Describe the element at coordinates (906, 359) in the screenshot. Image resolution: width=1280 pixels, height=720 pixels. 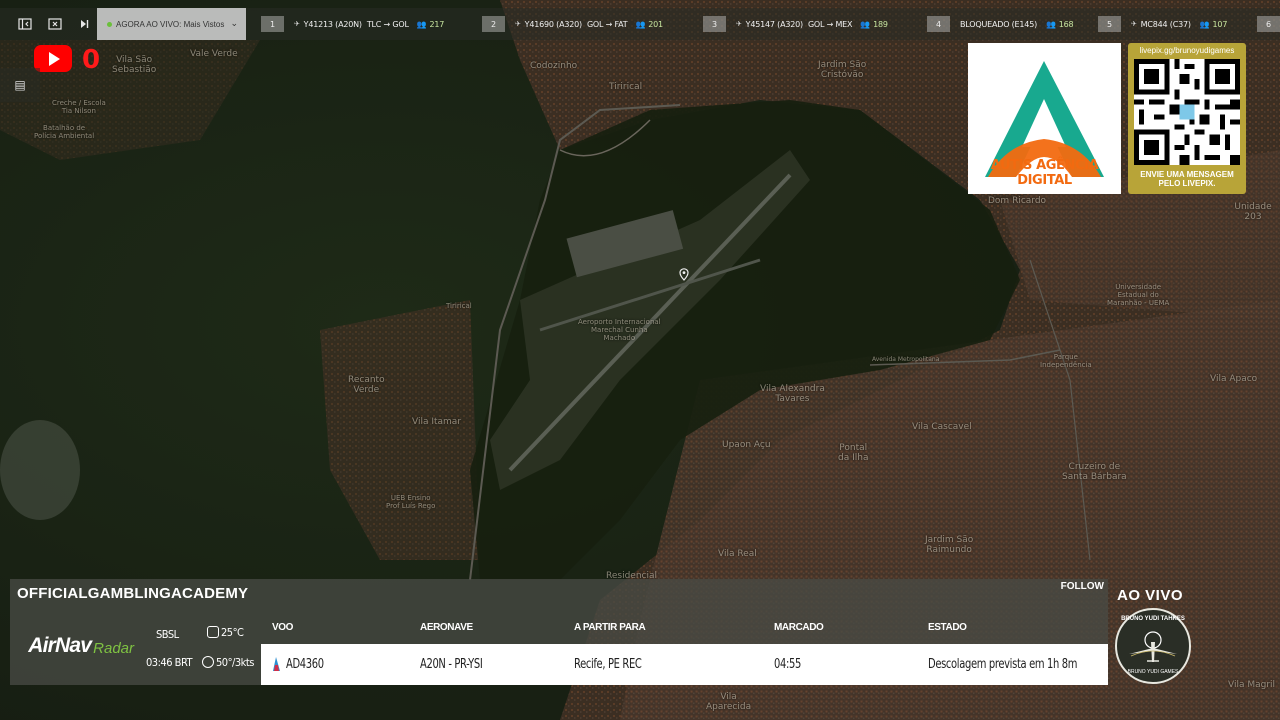
I see `map-label: Avenida Metropolitana` at that location.